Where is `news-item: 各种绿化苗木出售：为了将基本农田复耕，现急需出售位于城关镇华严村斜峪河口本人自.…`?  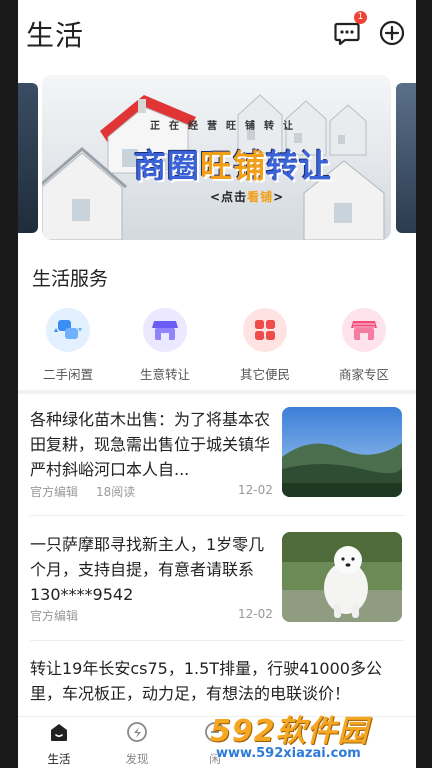 news-item: 各种绿化苗木出售：为了将基本农田复耕，现急需出售位于城关镇华严村斜峪河口本人自.… is located at coordinates (217, 455).